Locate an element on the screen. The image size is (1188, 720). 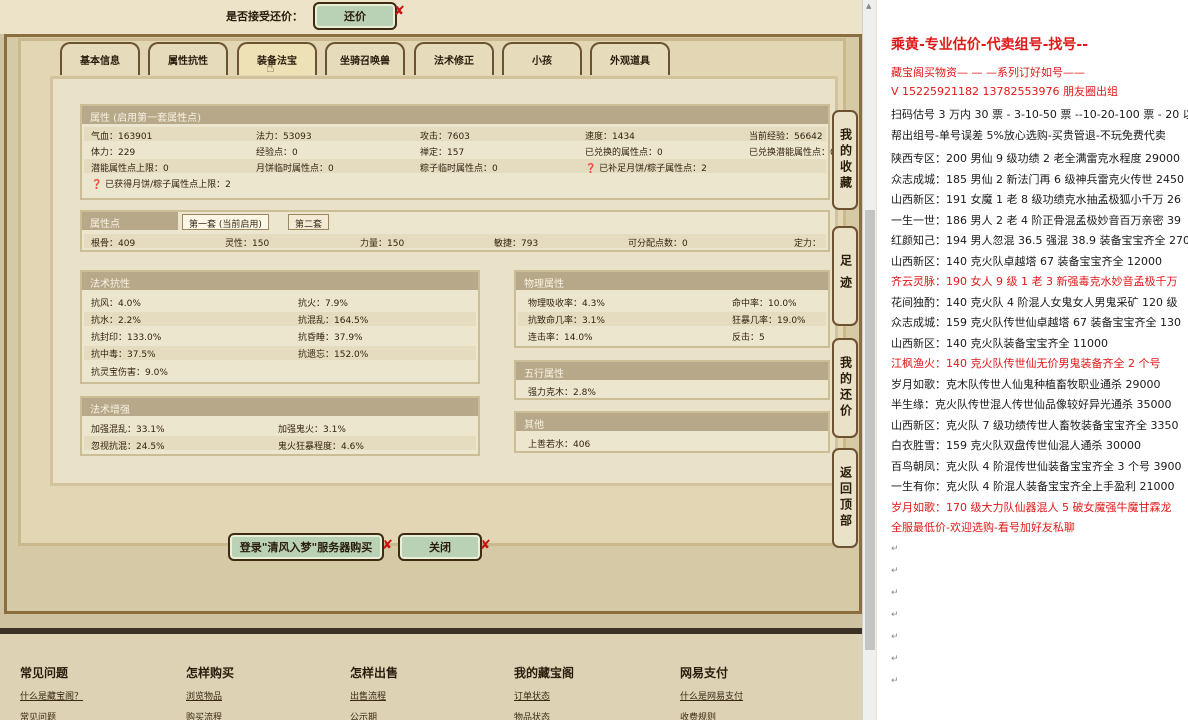
side-tab-label: 我的收藏 is located at coordinates (845, 160).